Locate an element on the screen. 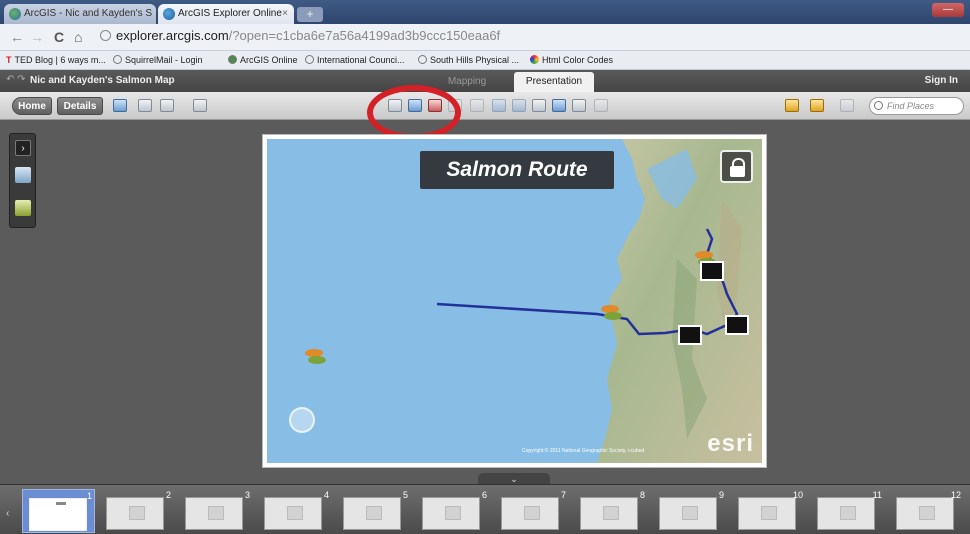  slide-number: 4 is located at coordinates (326, 495).